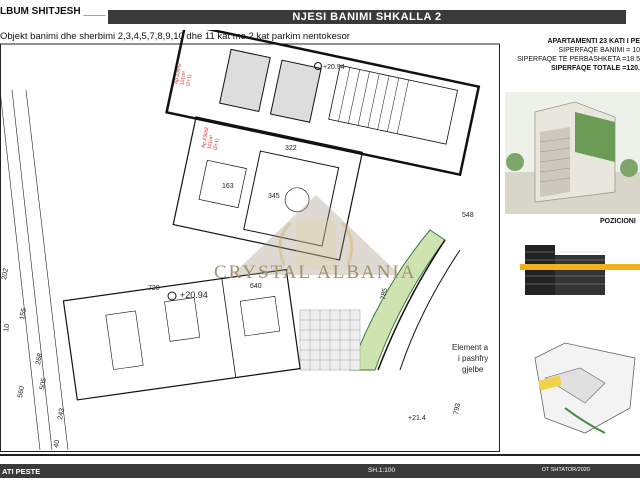  I want to click on dim-label: 10, so click(7, 327).